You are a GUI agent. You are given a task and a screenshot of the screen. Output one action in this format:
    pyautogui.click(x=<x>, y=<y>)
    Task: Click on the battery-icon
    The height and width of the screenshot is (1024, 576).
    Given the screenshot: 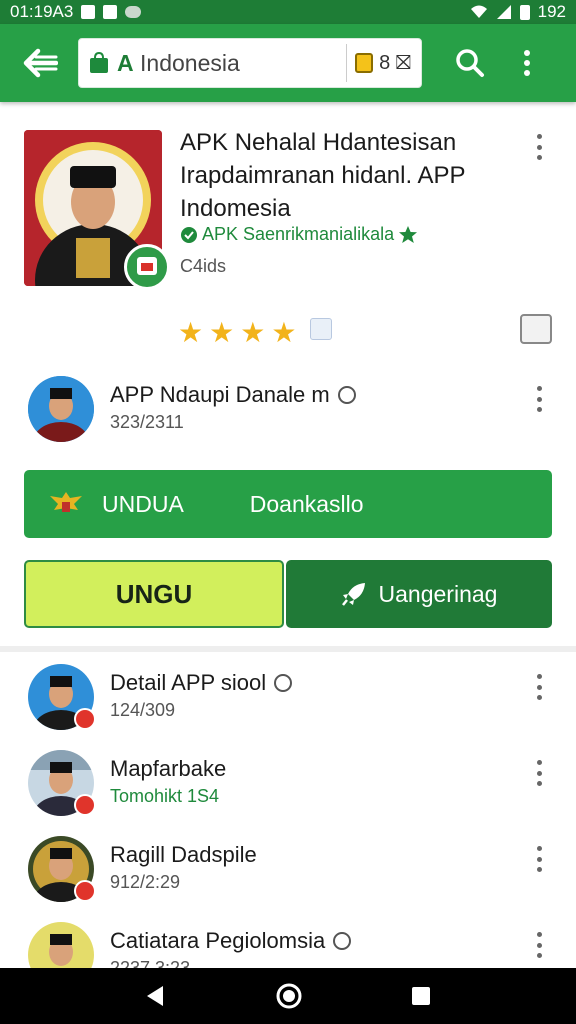 What is the action you would take?
    pyautogui.click(x=524, y=12)
    